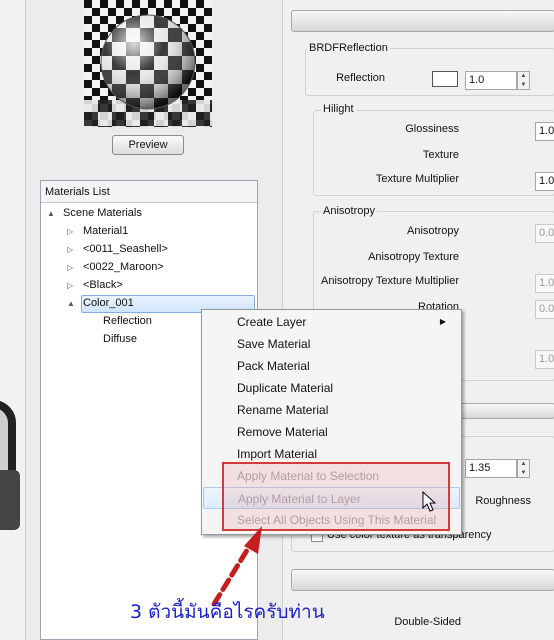  Describe the element at coordinates (120, 339) in the screenshot. I see `tree-label: Diffuse` at that location.